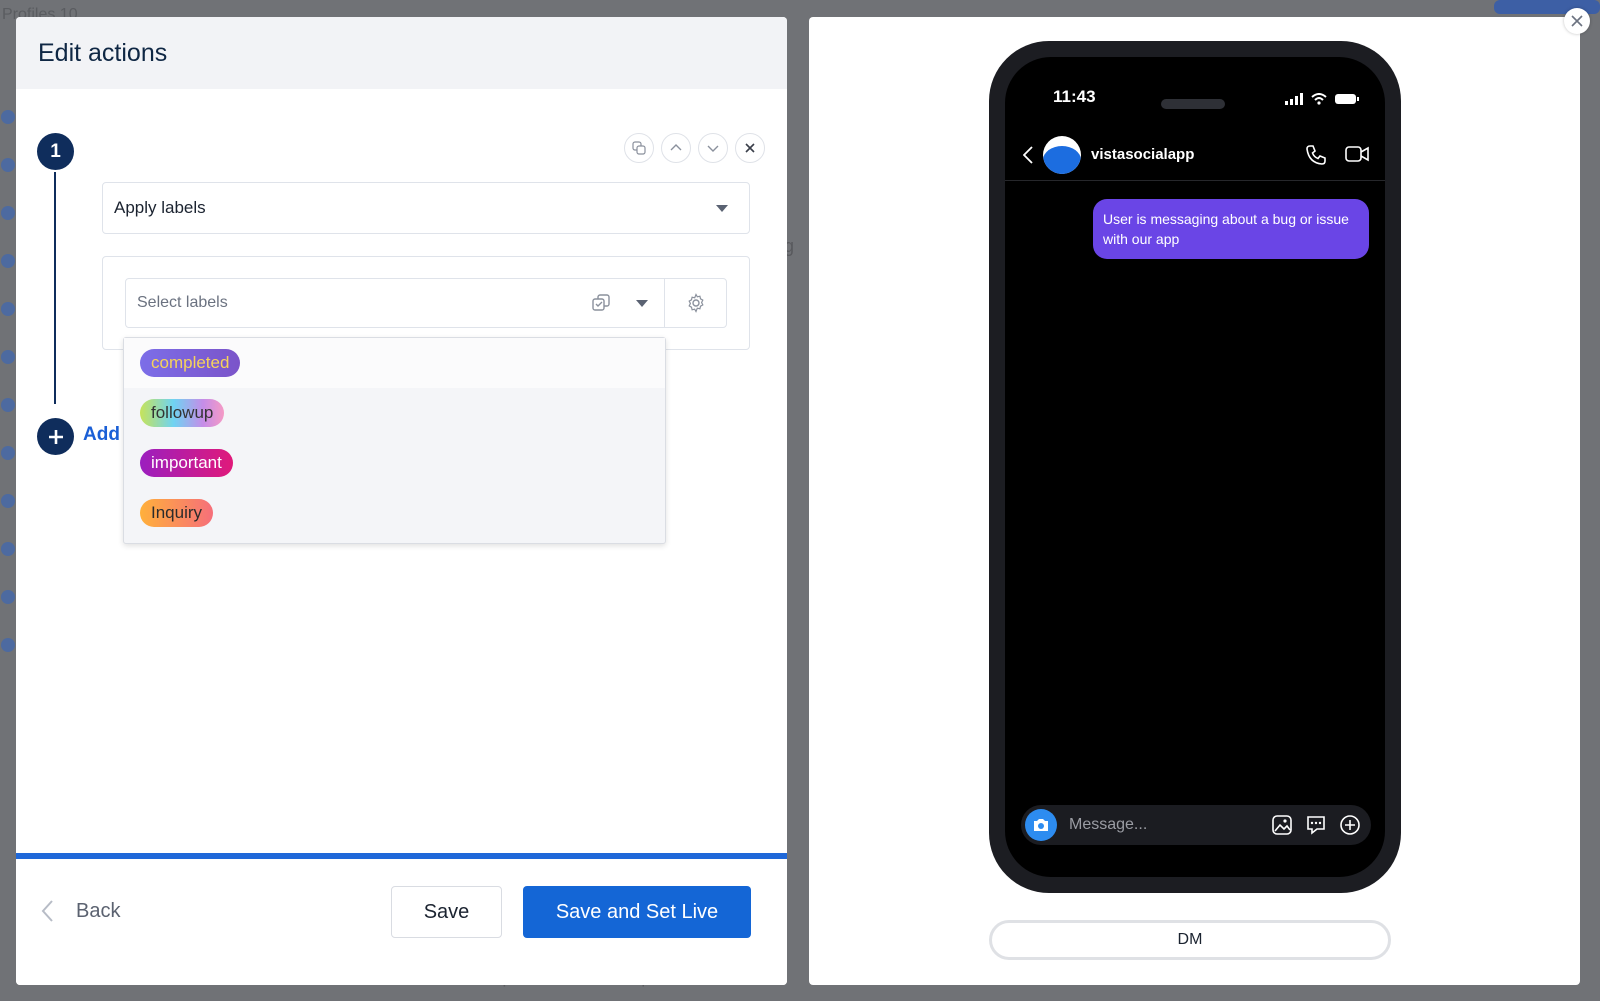 This screenshot has height=1001, width=1600. I want to click on chat-actions, so click(1337, 155).